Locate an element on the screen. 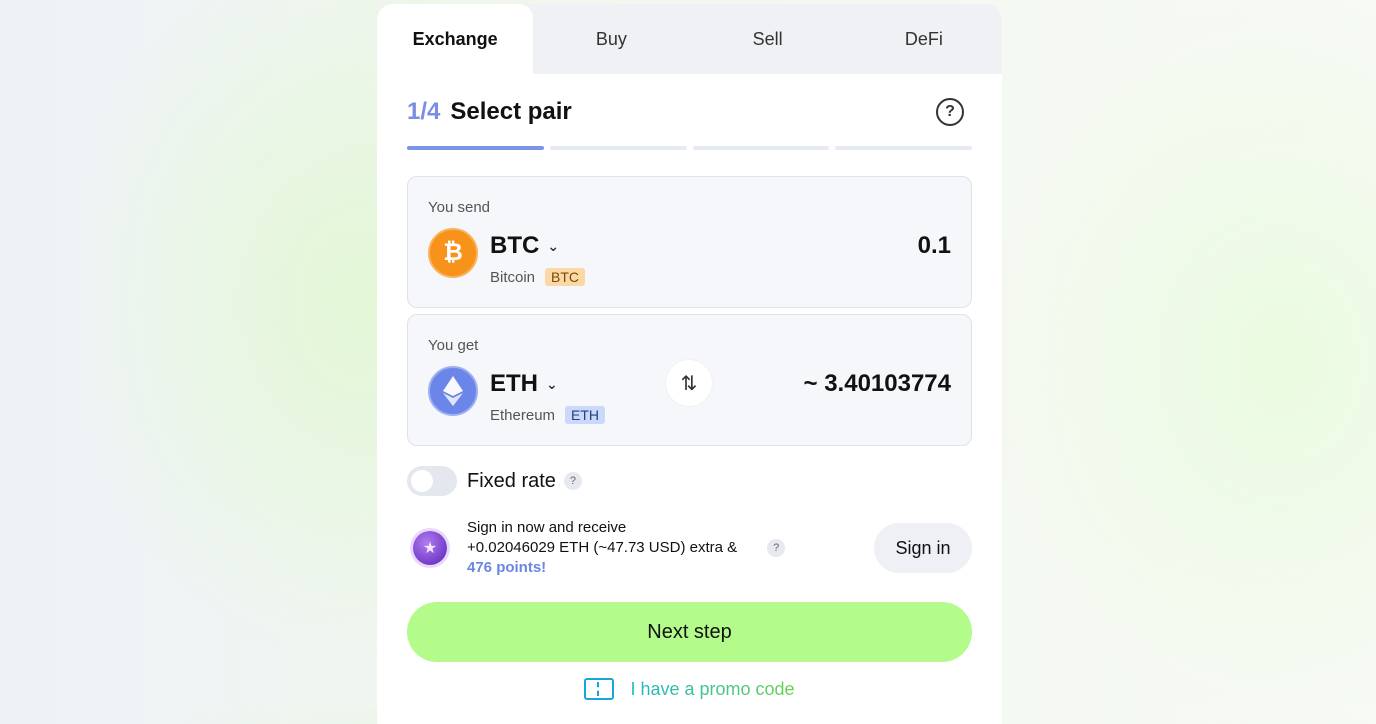 Image resolution: width=1376 pixels, height=724 pixels. get-network-badge: ETH is located at coordinates (585, 415).